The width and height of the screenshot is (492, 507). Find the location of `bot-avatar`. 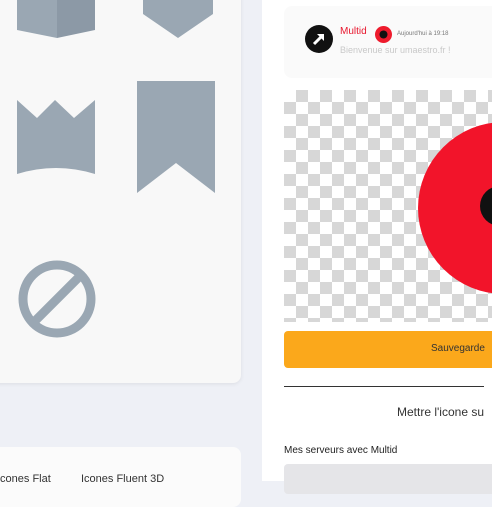

bot-avatar is located at coordinates (319, 39).